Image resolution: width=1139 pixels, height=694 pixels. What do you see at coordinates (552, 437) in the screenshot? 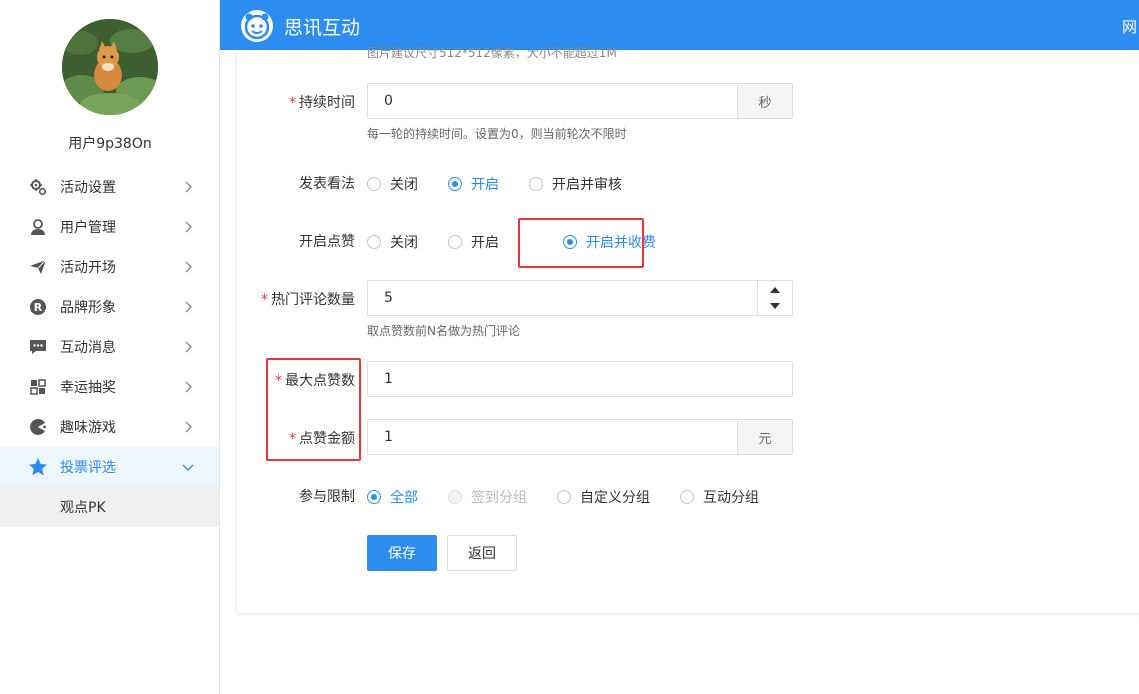
I see `like-amount-input: 1` at bounding box center [552, 437].